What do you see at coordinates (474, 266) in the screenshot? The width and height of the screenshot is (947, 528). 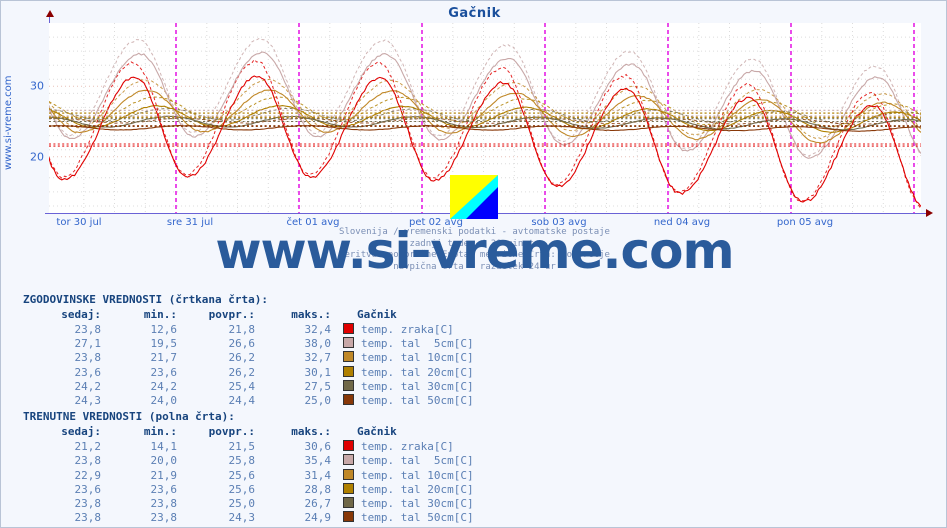 I see `footer-line-4: navpična črta - razdelek 24 ur` at bounding box center [474, 266].